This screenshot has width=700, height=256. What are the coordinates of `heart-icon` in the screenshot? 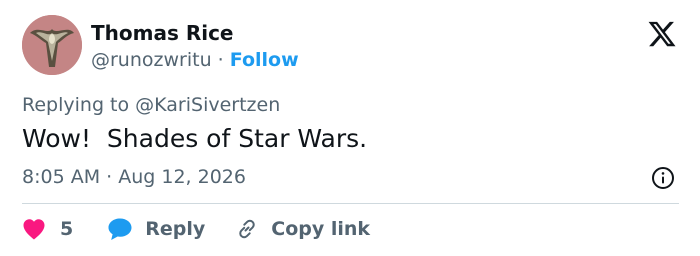 It's located at (34, 229).